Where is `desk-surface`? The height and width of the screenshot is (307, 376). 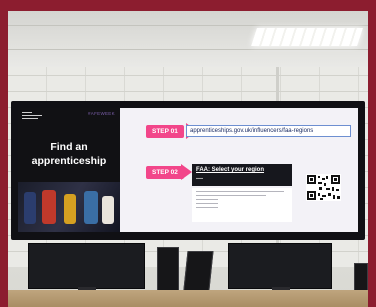 desk-surface is located at coordinates (188, 298).